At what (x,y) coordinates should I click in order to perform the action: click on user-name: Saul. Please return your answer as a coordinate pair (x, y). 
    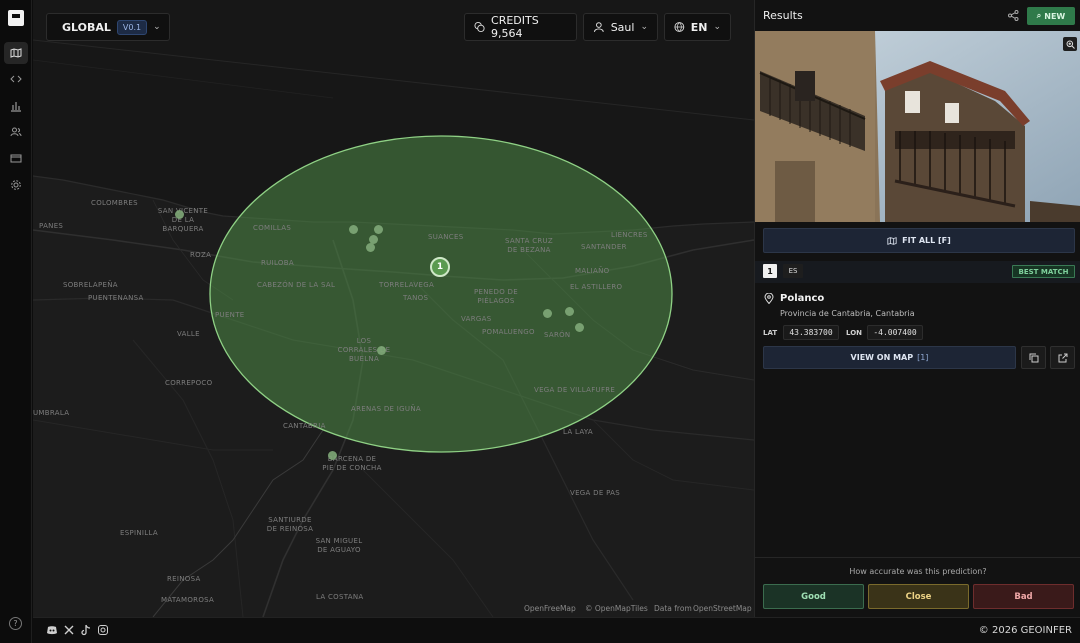
    Looking at the image, I should click on (622, 27).